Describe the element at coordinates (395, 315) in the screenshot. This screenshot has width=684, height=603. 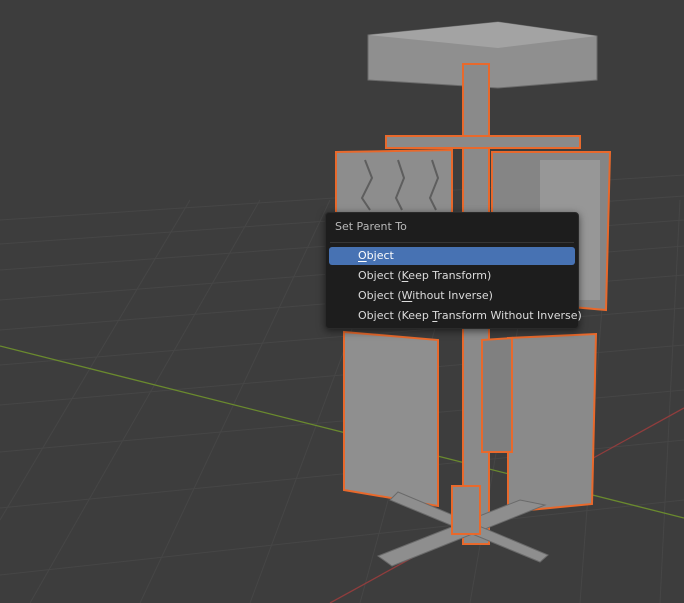
I see `menu-item-text: Object (Keep` at that location.